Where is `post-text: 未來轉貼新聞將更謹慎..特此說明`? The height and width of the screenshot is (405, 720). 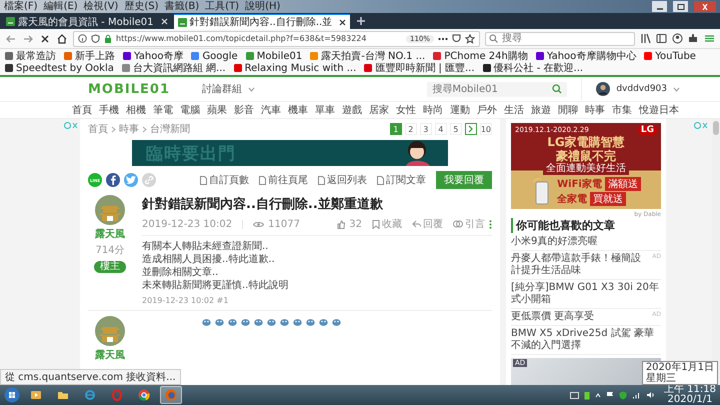
post-text: 未來轉貼新聞將更謹慎..特此說明 is located at coordinates (216, 285).